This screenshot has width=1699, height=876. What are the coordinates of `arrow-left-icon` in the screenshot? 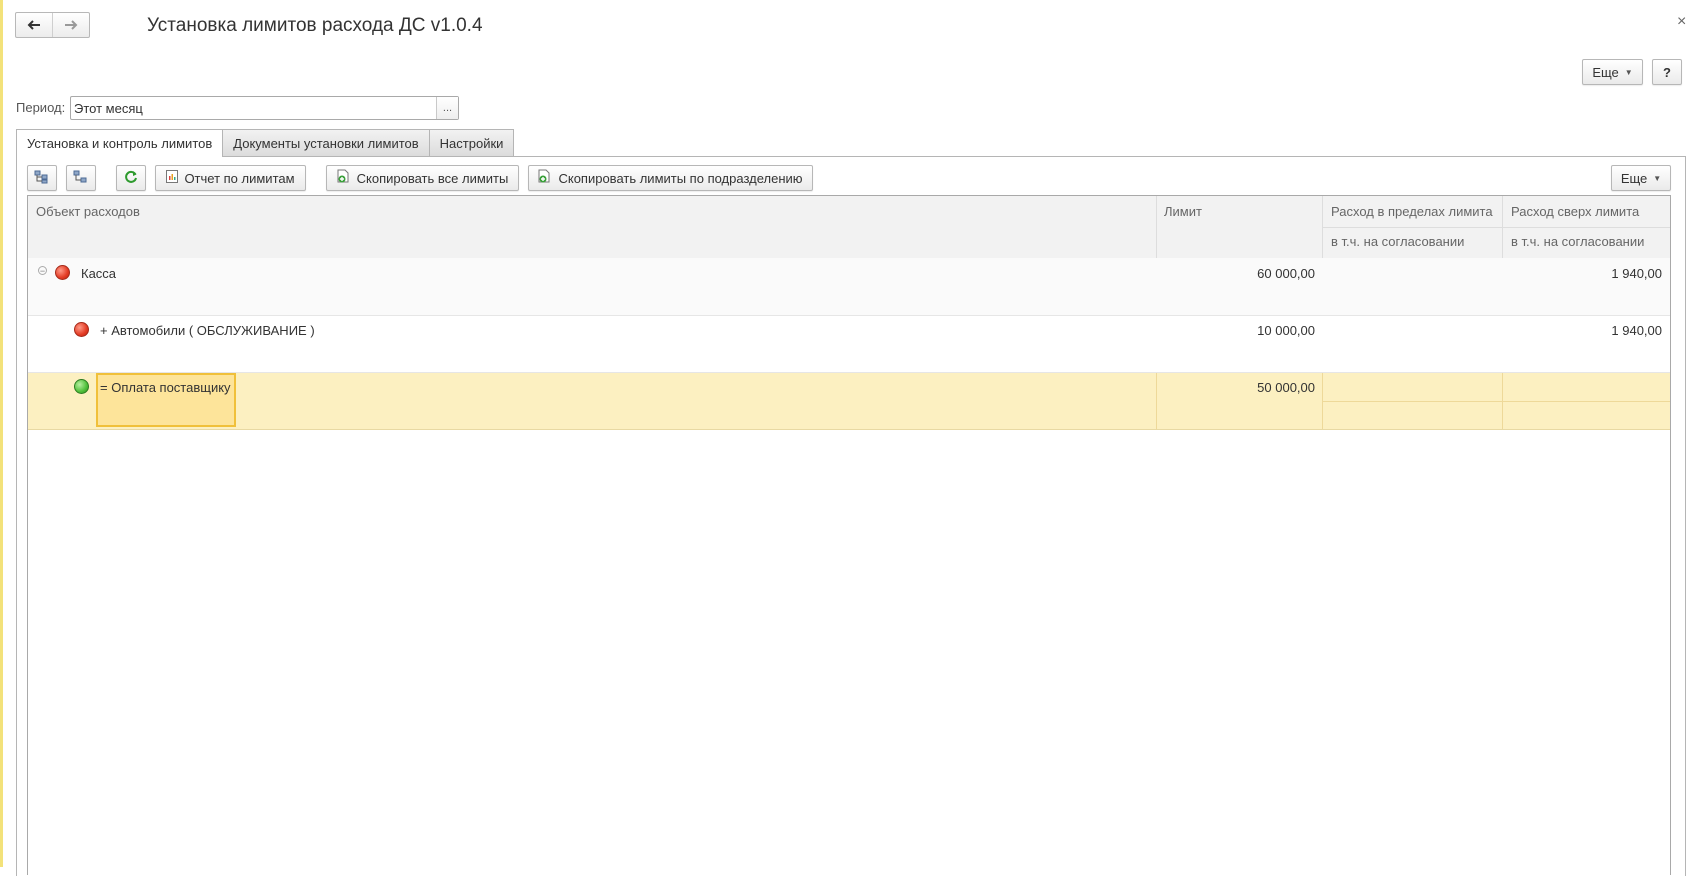 It's located at (34, 25).